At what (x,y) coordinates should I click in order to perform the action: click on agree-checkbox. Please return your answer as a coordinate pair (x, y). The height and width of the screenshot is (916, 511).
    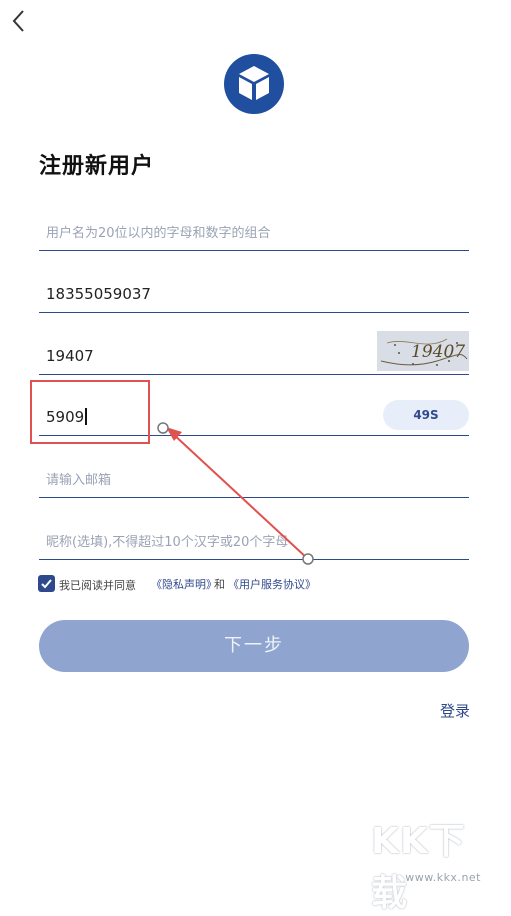
    Looking at the image, I should click on (46, 583).